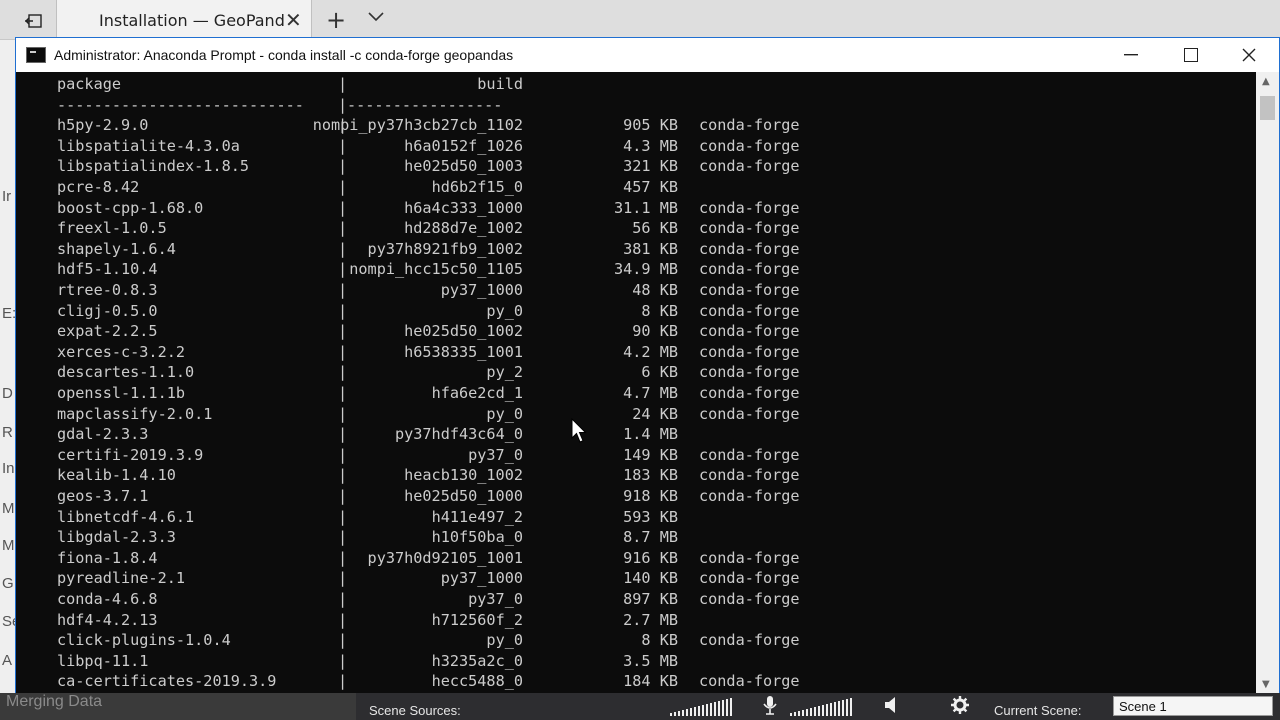 This screenshot has height=720, width=1280. I want to click on package-build: h6a0152f_1026, so click(463, 145).